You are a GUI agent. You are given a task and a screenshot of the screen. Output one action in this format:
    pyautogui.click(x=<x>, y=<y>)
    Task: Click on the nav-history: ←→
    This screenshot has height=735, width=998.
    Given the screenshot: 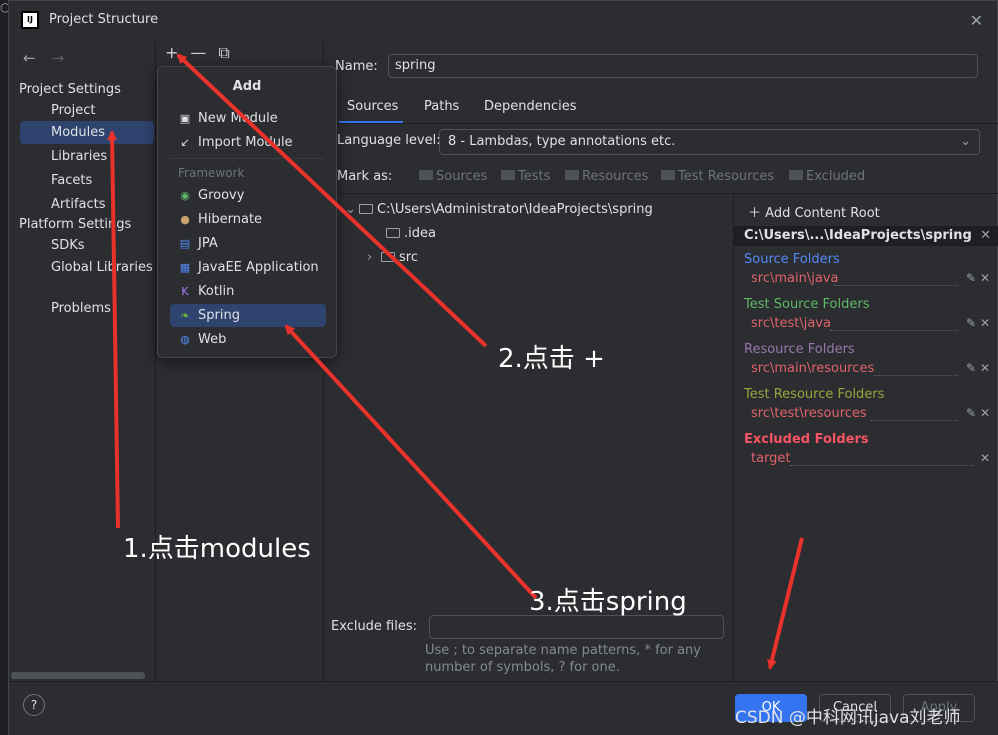 What is the action you would take?
    pyautogui.click(x=51, y=58)
    